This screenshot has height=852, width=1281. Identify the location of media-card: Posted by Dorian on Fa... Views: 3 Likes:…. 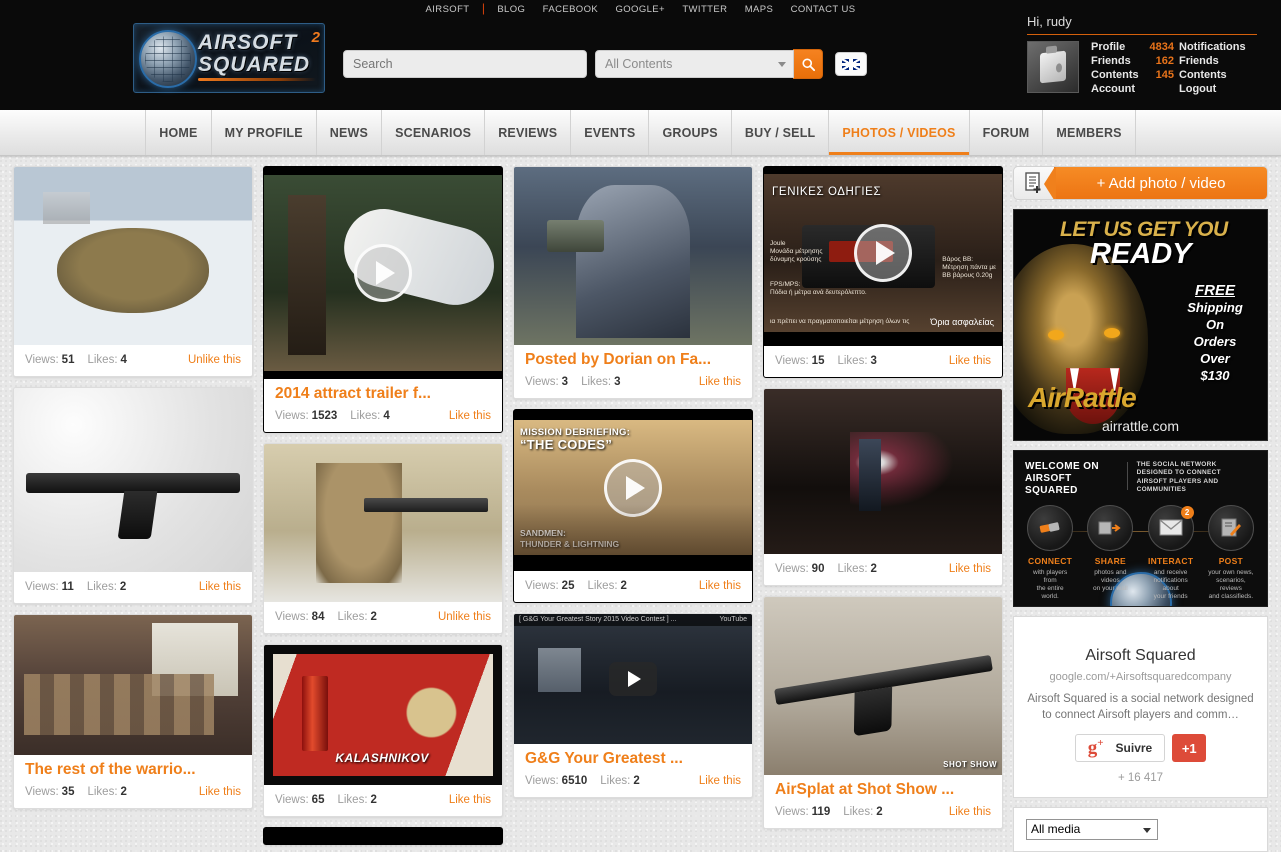
(633, 282).